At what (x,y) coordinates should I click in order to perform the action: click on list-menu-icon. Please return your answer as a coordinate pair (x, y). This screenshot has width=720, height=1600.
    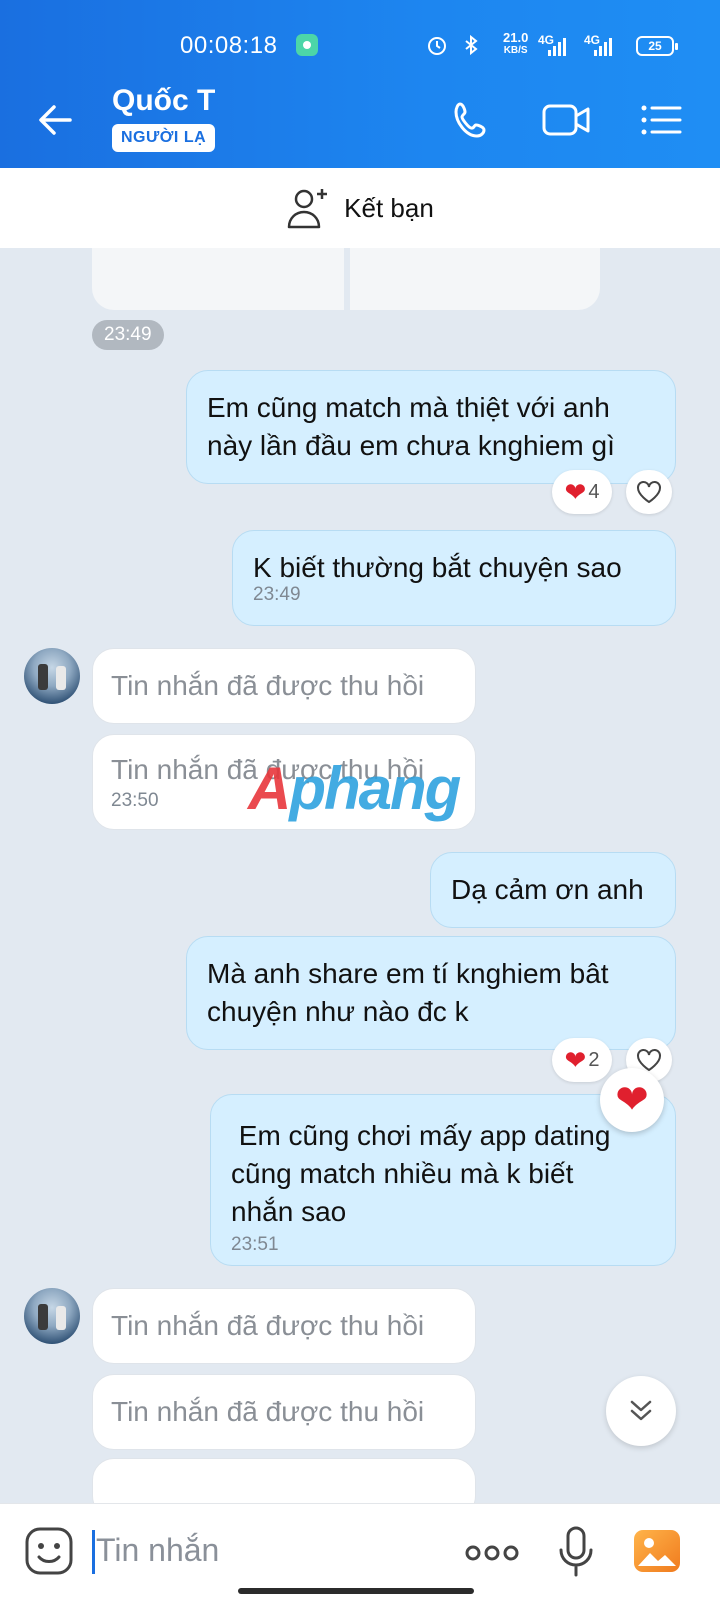
    Looking at the image, I should click on (661, 120).